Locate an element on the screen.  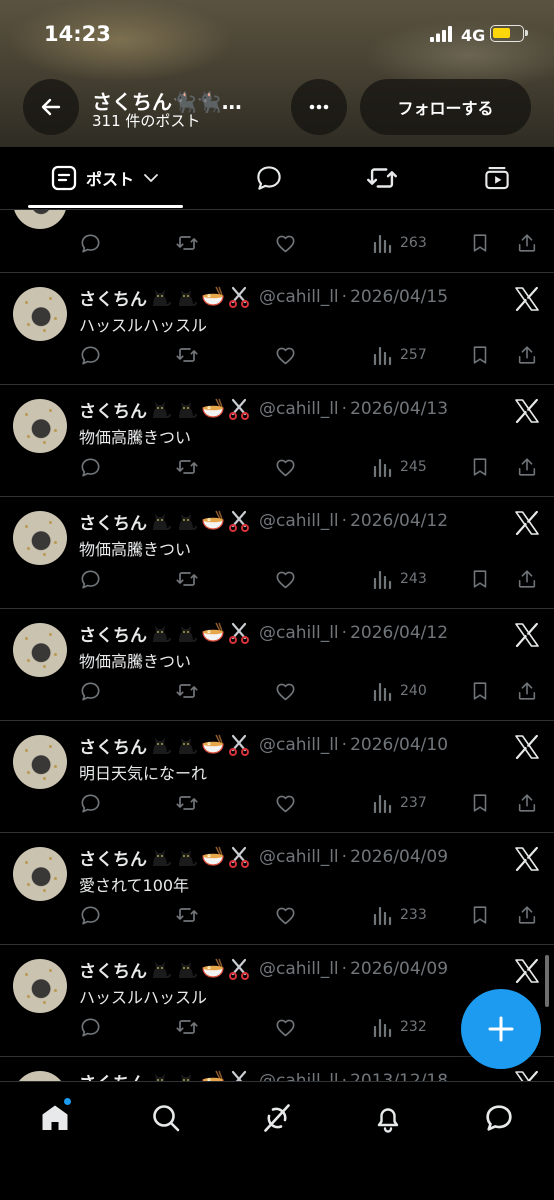
post-date: 2026/04/10 is located at coordinates (399, 745).